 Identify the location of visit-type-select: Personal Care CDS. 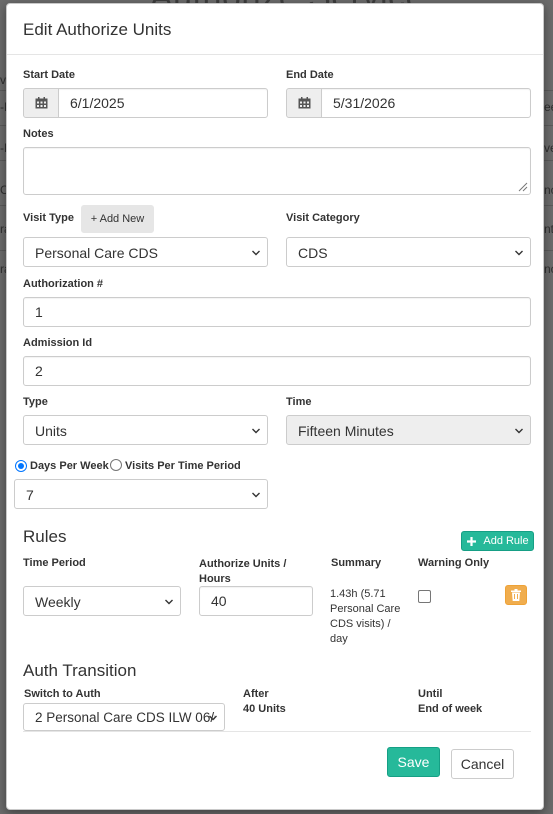
(145, 252).